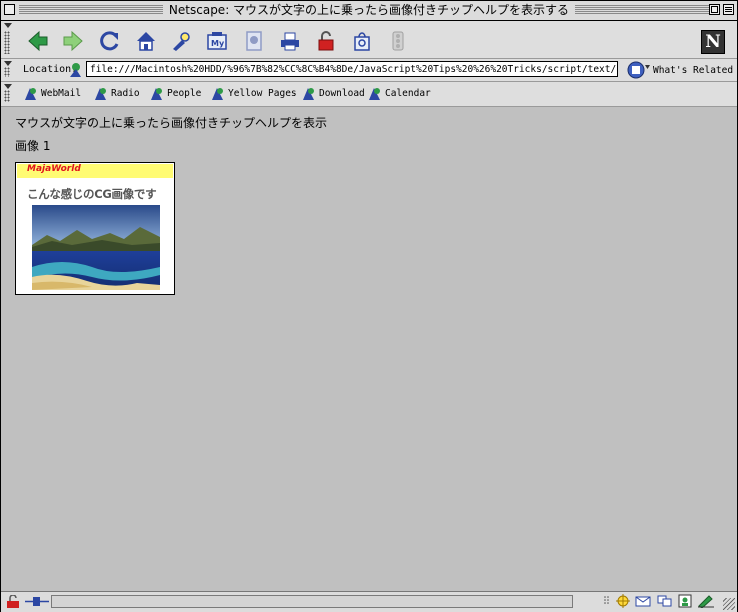  What do you see at coordinates (75, 70) in the screenshot?
I see `page-proxy-icon` at bounding box center [75, 70].